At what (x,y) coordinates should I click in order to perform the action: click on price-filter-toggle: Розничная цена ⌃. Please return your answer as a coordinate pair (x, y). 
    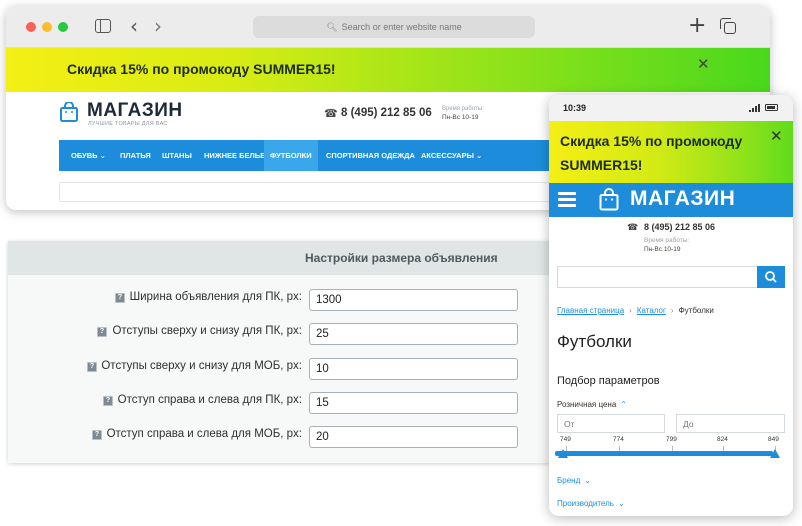
    Looking at the image, I should click on (592, 404).